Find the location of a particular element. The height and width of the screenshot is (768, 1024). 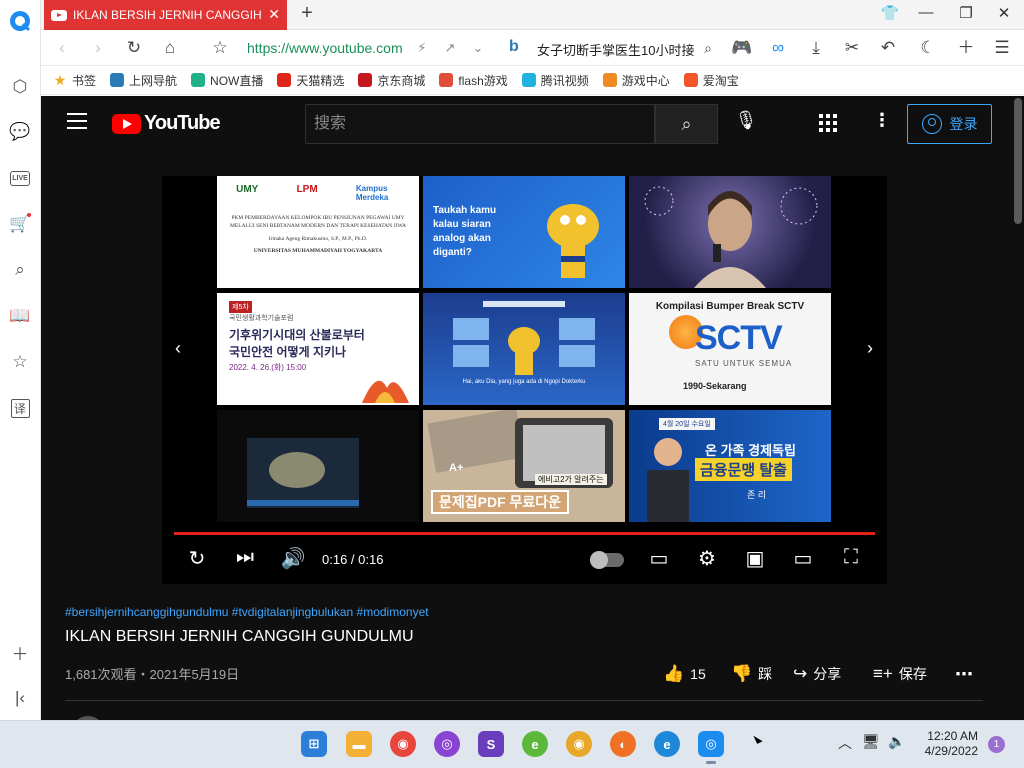

like-button: 👍 15 is located at coordinates (684, 674).